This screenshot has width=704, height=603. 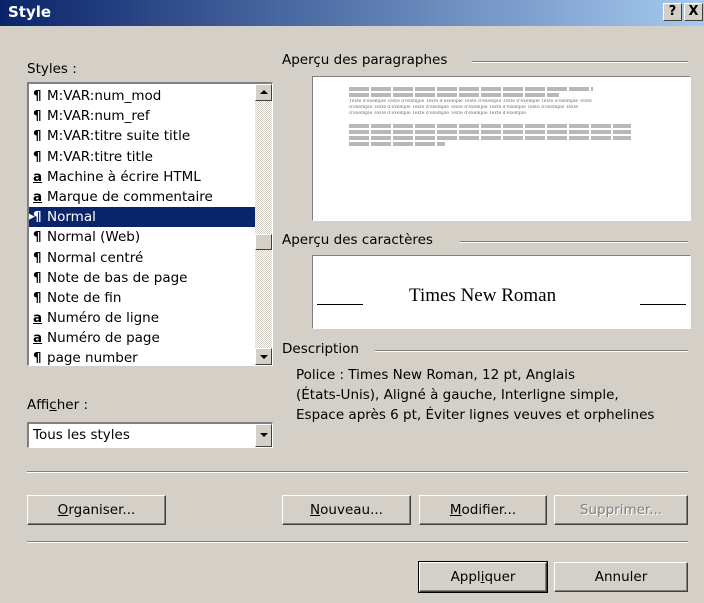 I want to click on description-label: Description, so click(x=320, y=349).